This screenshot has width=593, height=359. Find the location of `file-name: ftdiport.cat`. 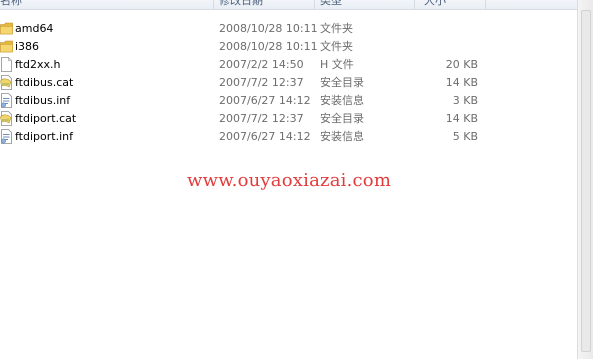

file-name: ftdiport.cat is located at coordinates (46, 118).